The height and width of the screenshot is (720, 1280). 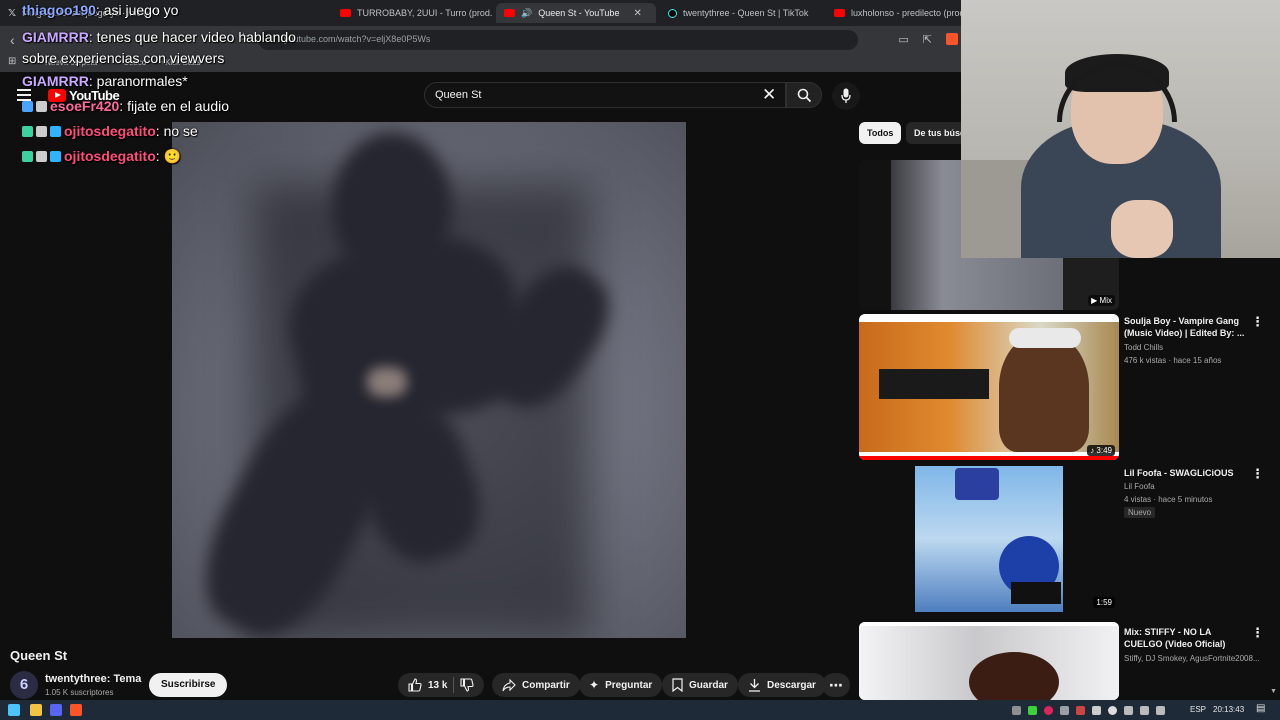 What do you see at coordinates (746, 13) in the screenshot?
I see `tab-label: twentythree - Queen St | TikTok` at bounding box center [746, 13].